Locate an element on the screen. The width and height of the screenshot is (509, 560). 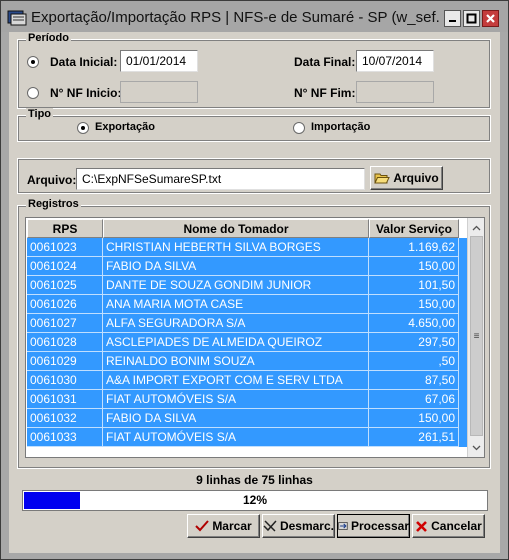
scroll-down-button is located at coordinates (476, 447).